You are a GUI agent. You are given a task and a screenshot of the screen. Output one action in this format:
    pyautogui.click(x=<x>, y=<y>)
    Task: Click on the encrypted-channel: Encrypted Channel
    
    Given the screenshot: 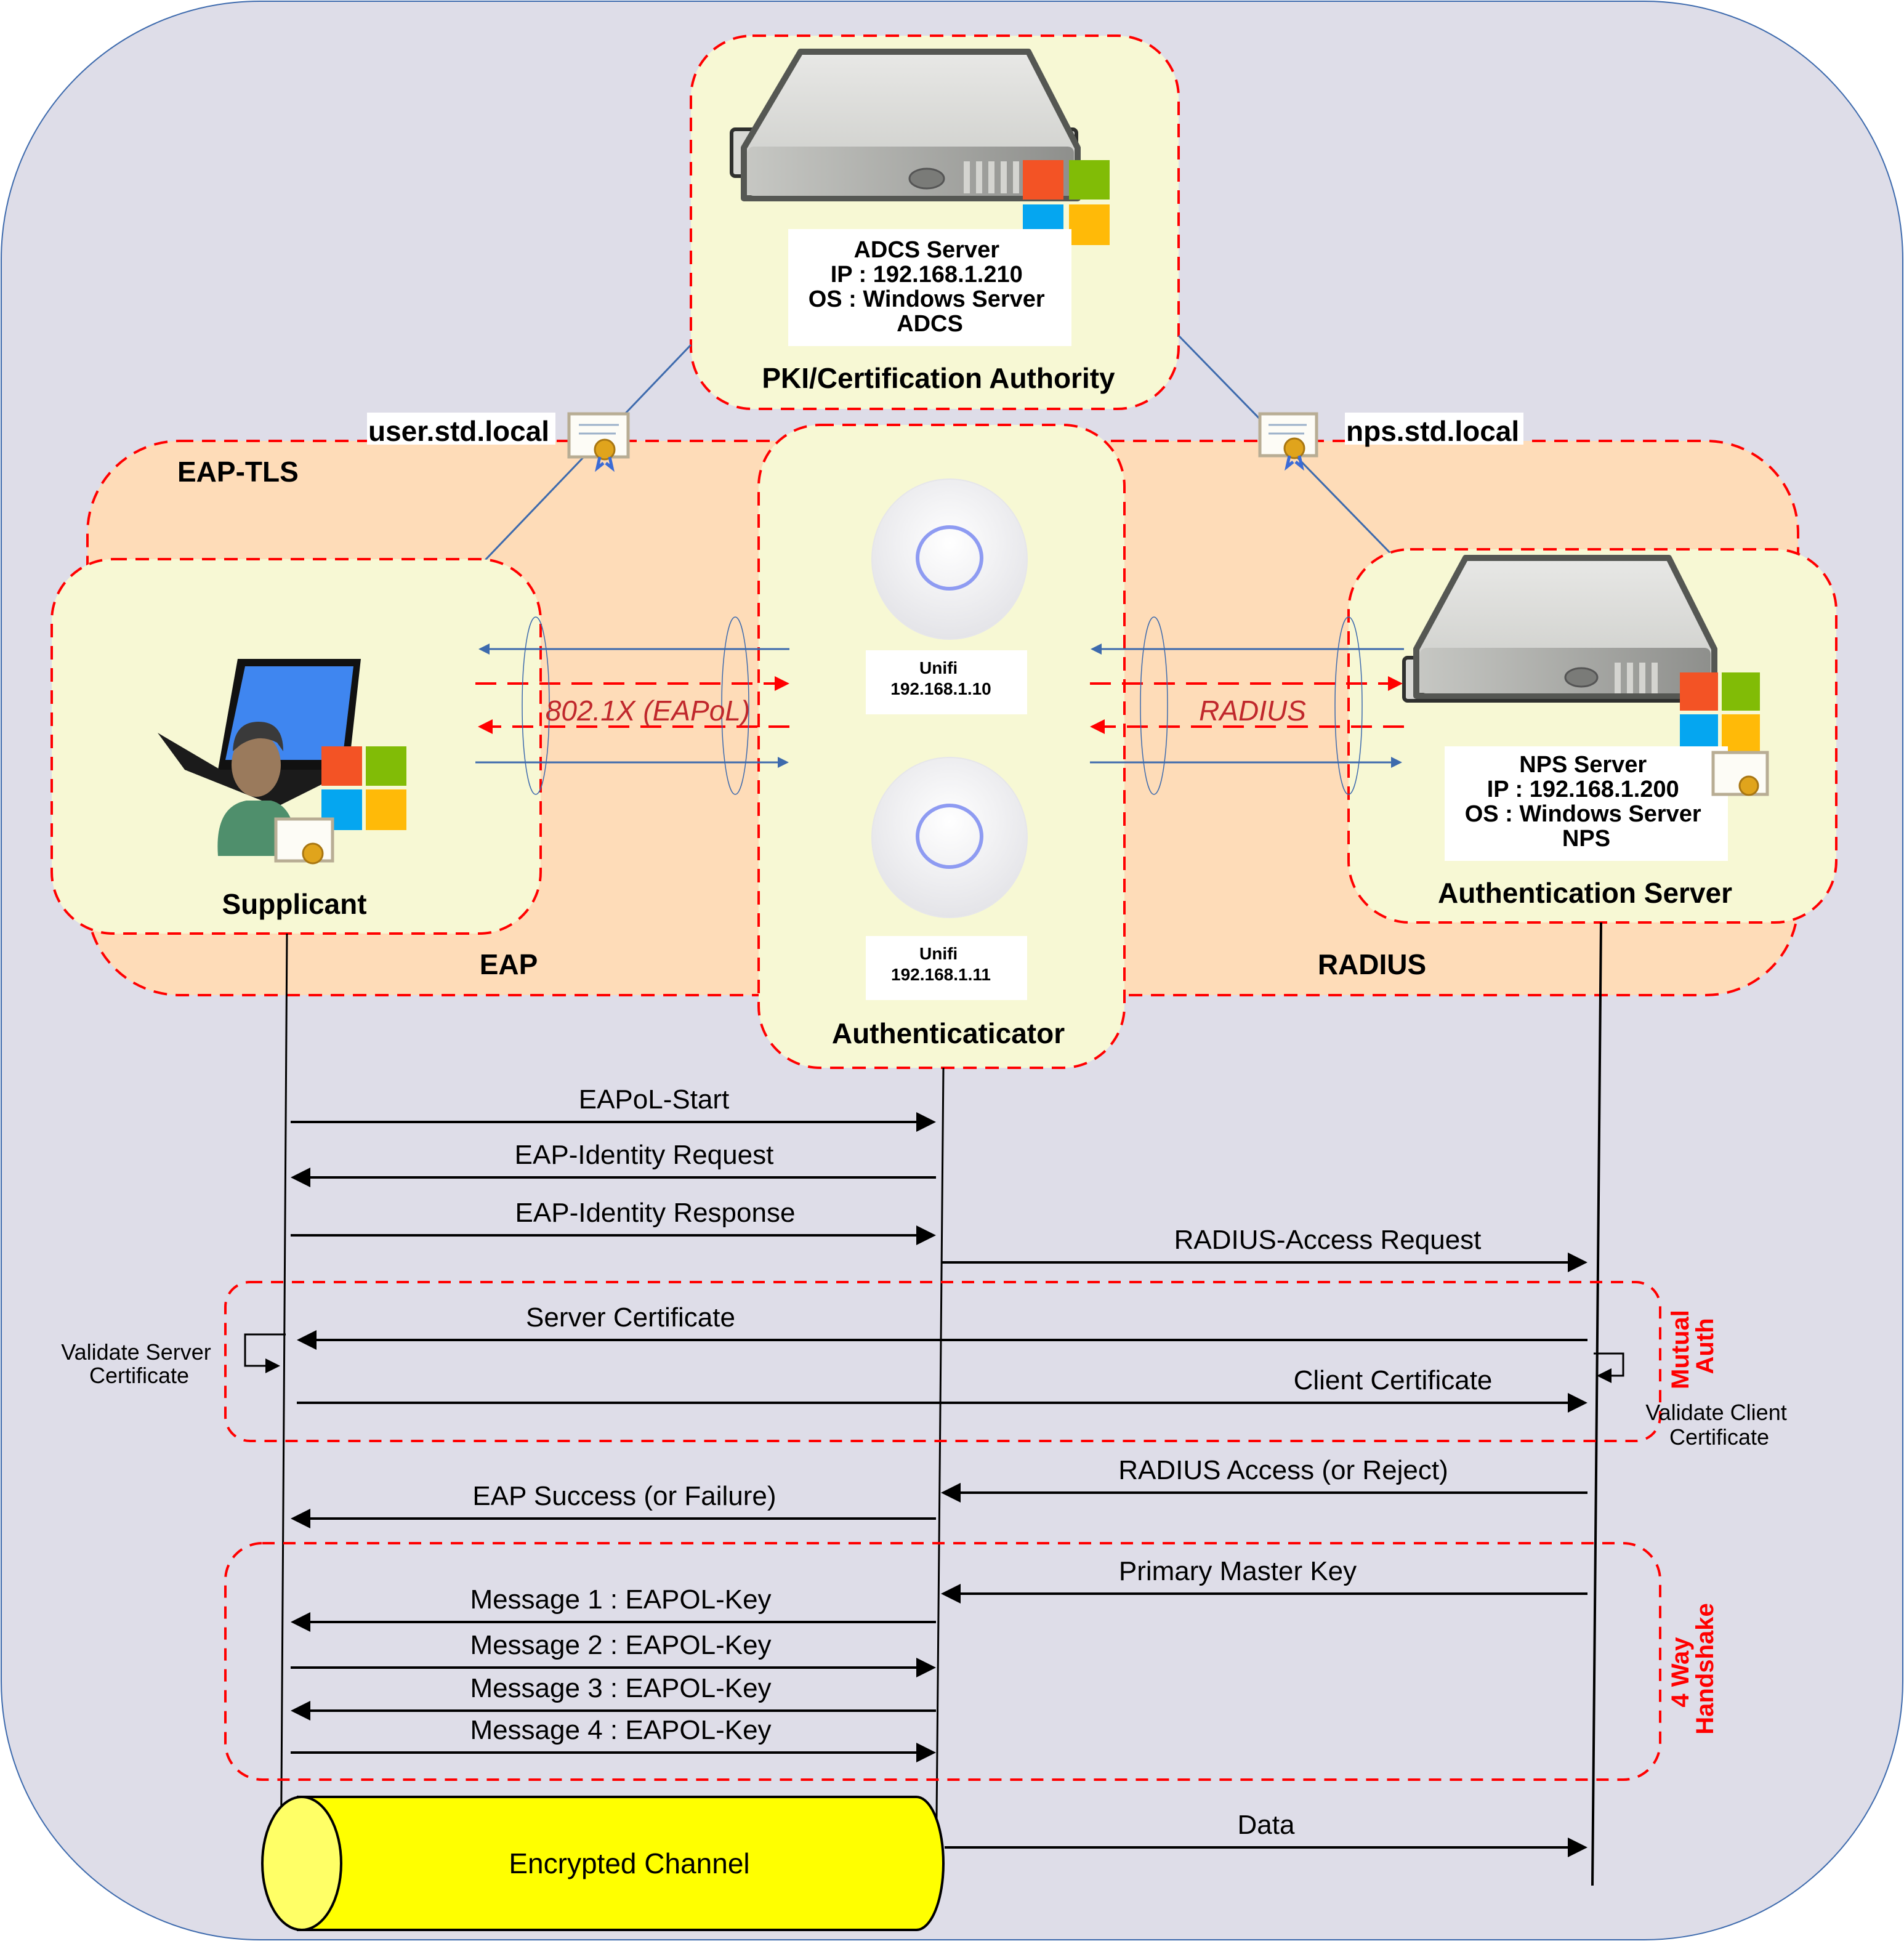 What is the action you would take?
    pyautogui.click(x=603, y=1863)
    